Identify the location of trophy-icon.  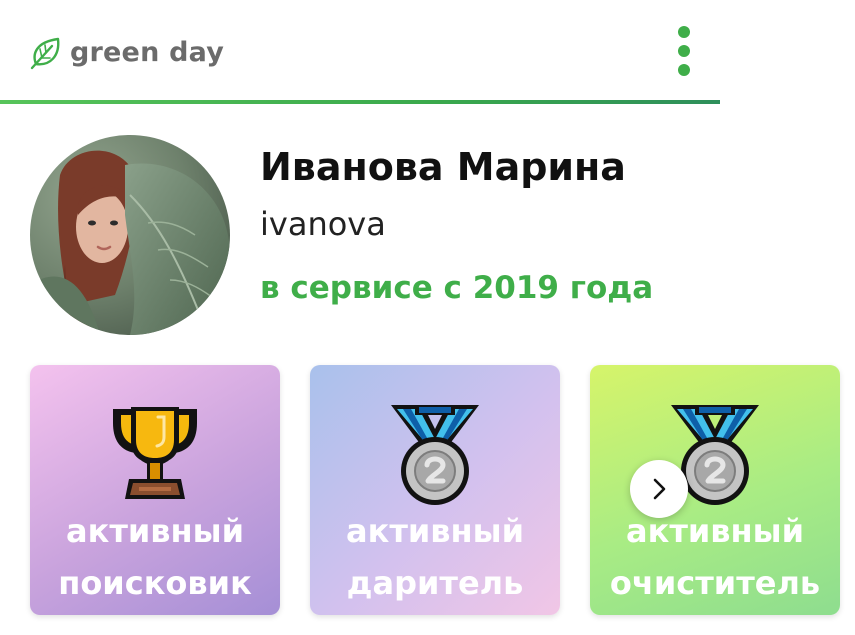
(155, 453).